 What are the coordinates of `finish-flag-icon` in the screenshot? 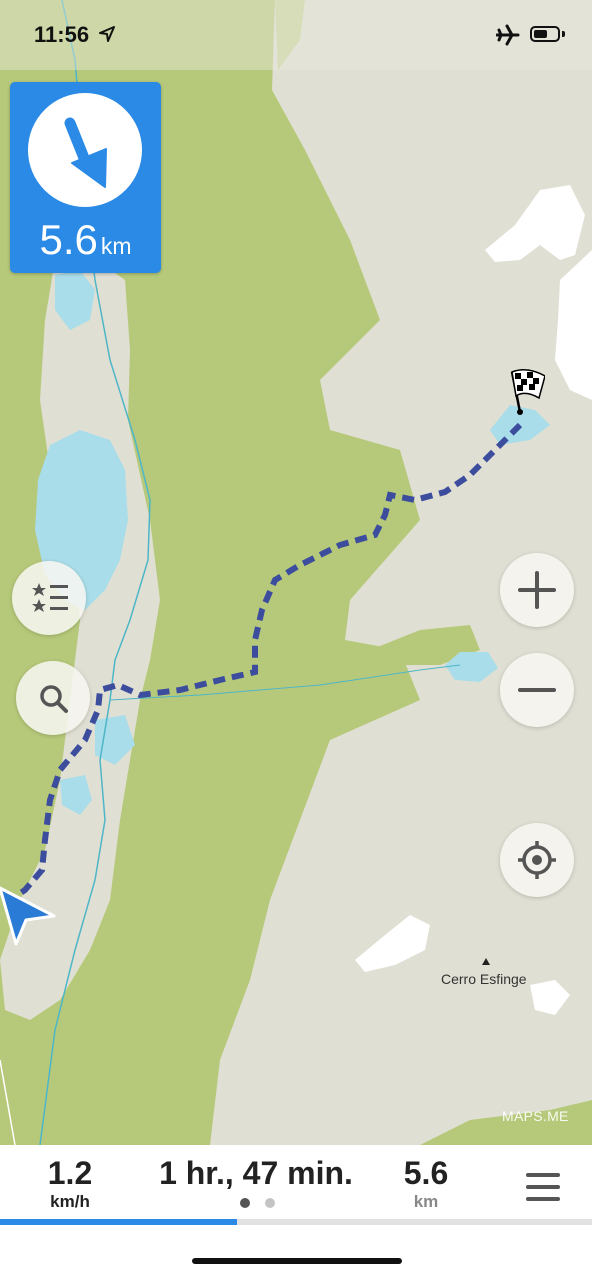 It's located at (527, 392).